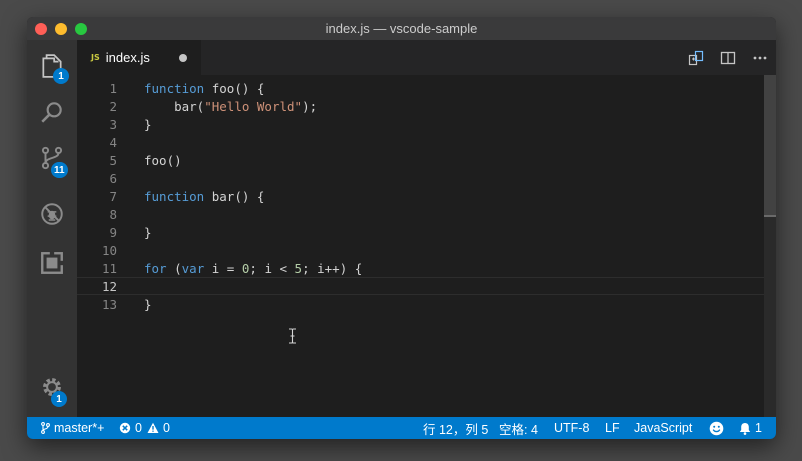 This screenshot has width=802, height=461. Describe the element at coordinates (332, 268) in the screenshot. I see `code-token: ; i++) {` at that location.